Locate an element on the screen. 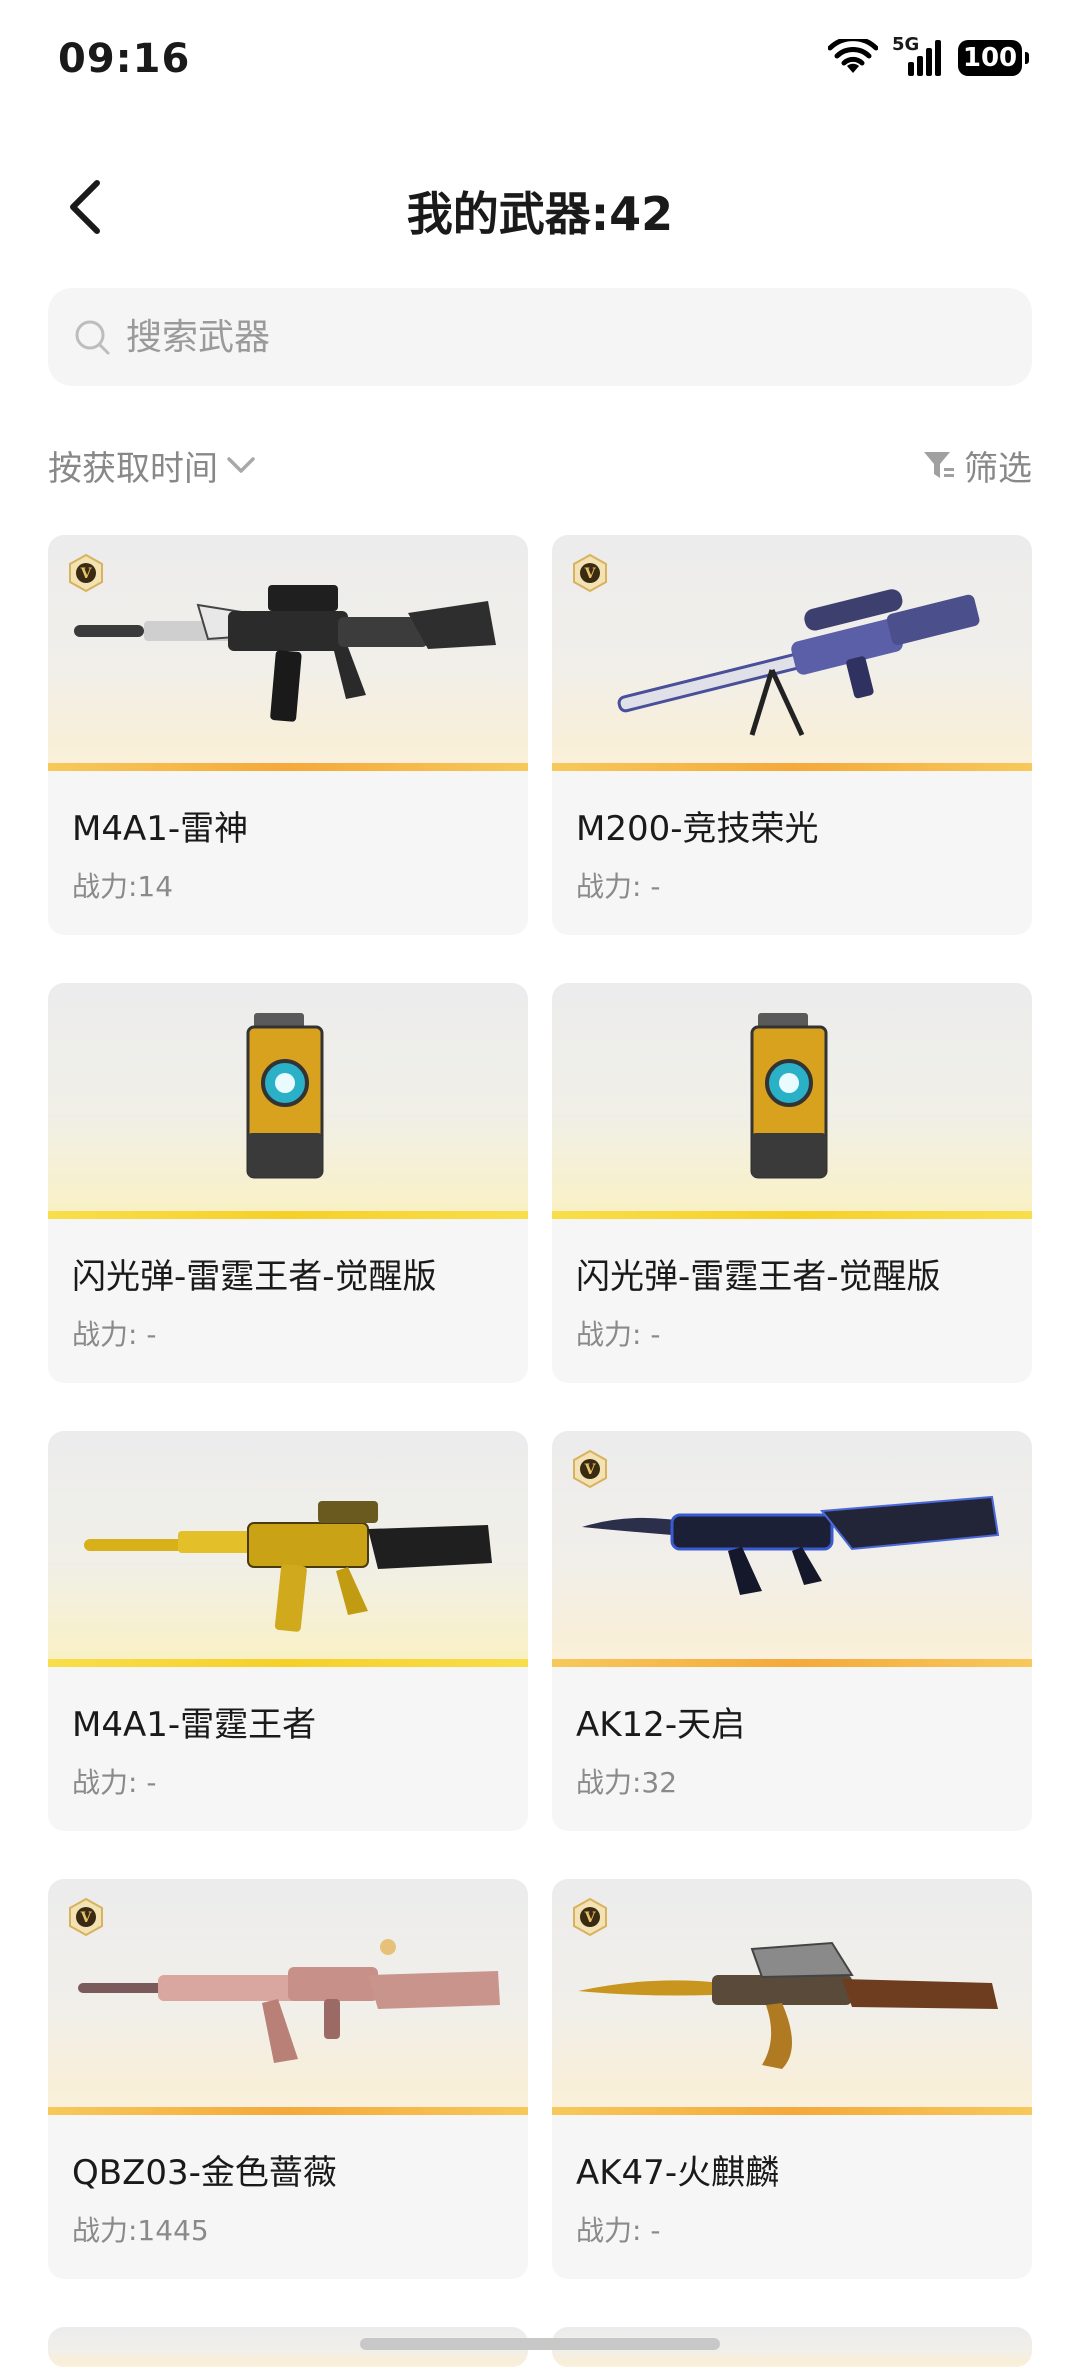 Image resolution: width=1080 pixels, height=2375 pixels. sort-dropdown: 按获取时间 is located at coordinates (152, 465).